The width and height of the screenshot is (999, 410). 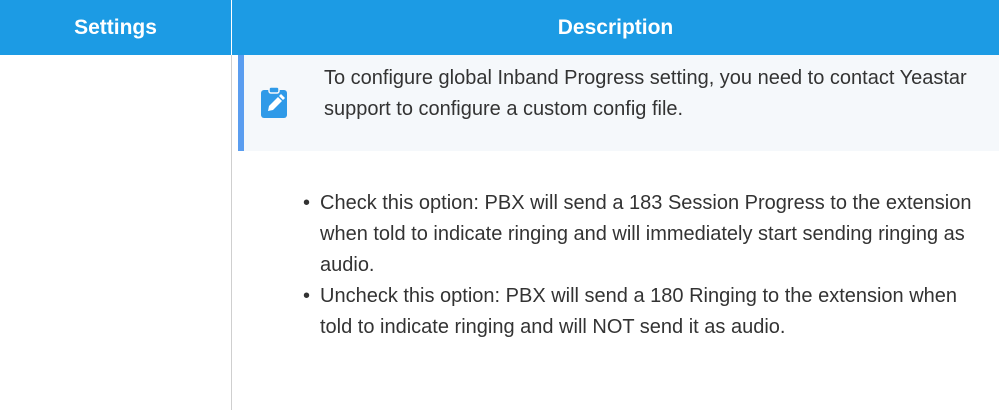 I want to click on edit-pencil-icon, so click(x=274, y=102).